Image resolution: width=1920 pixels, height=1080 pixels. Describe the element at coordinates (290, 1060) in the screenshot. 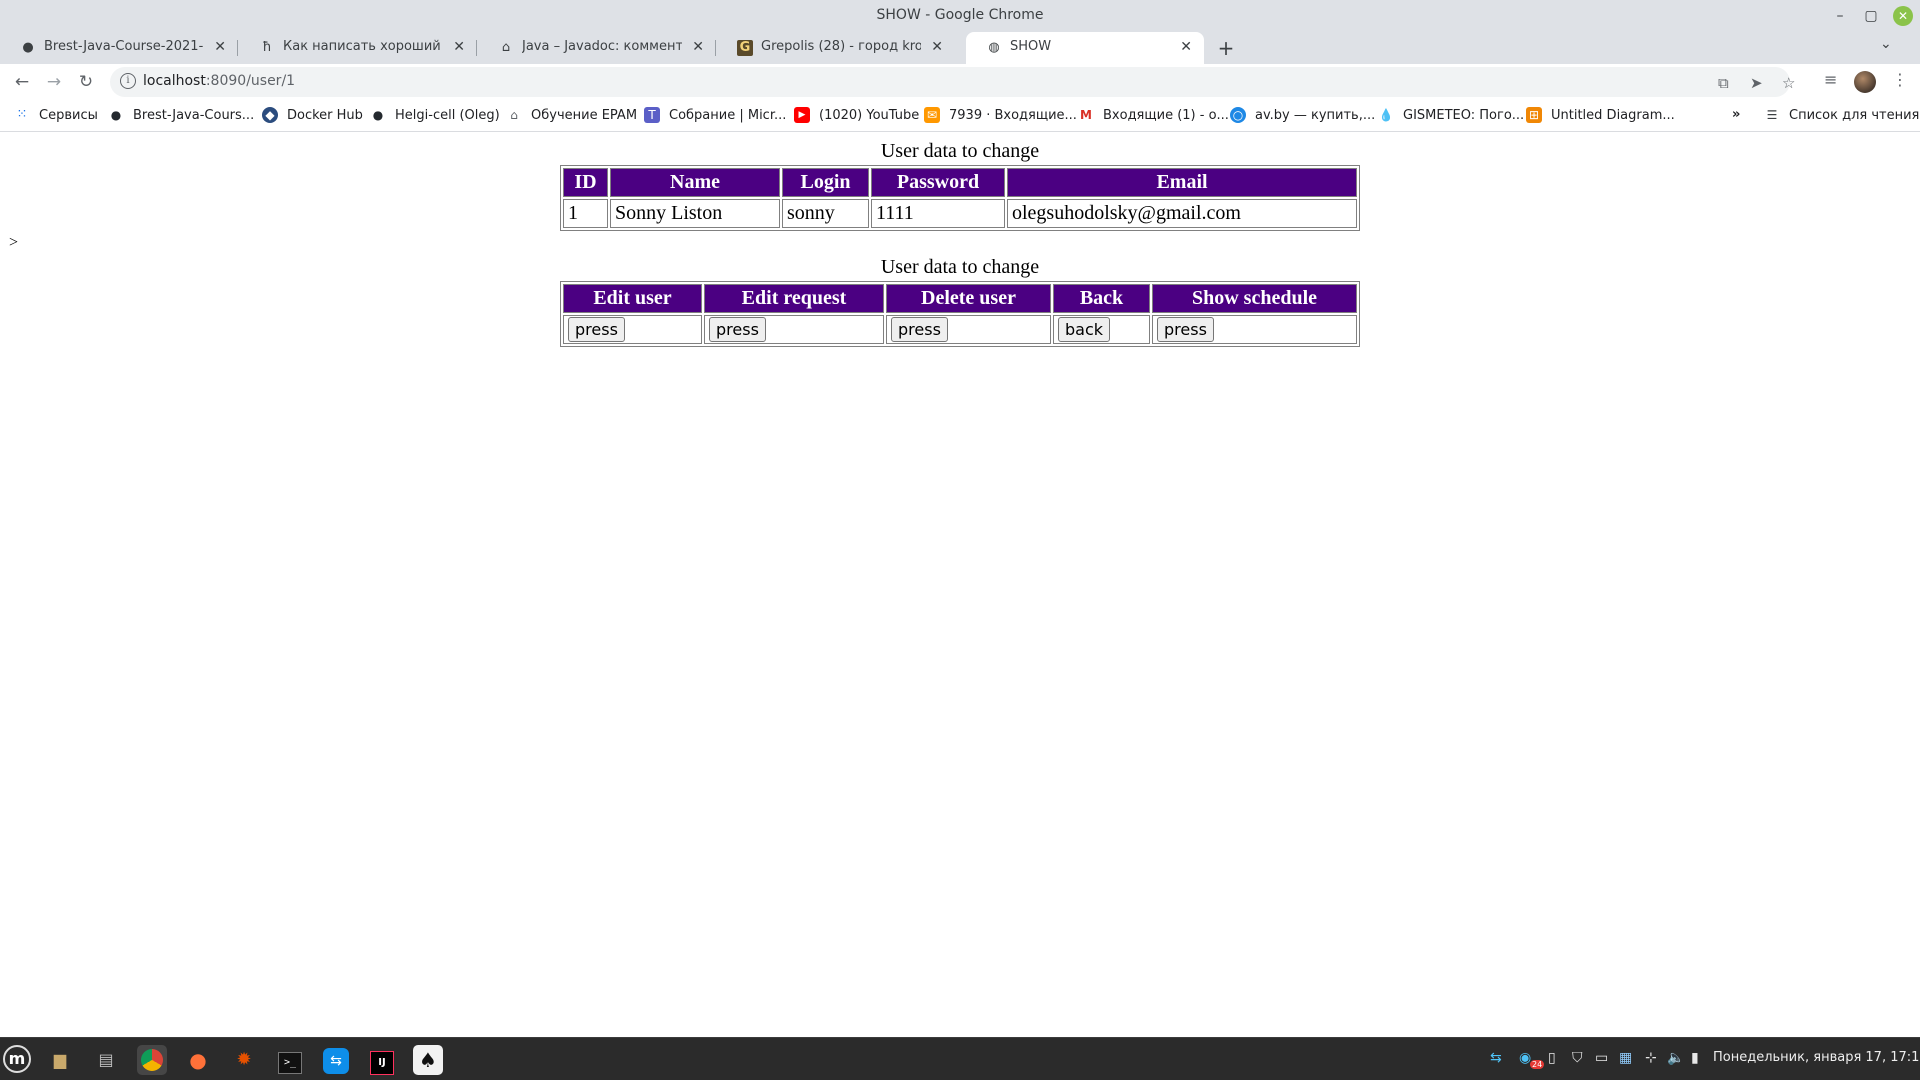

I see `terminal-icon: >_` at that location.